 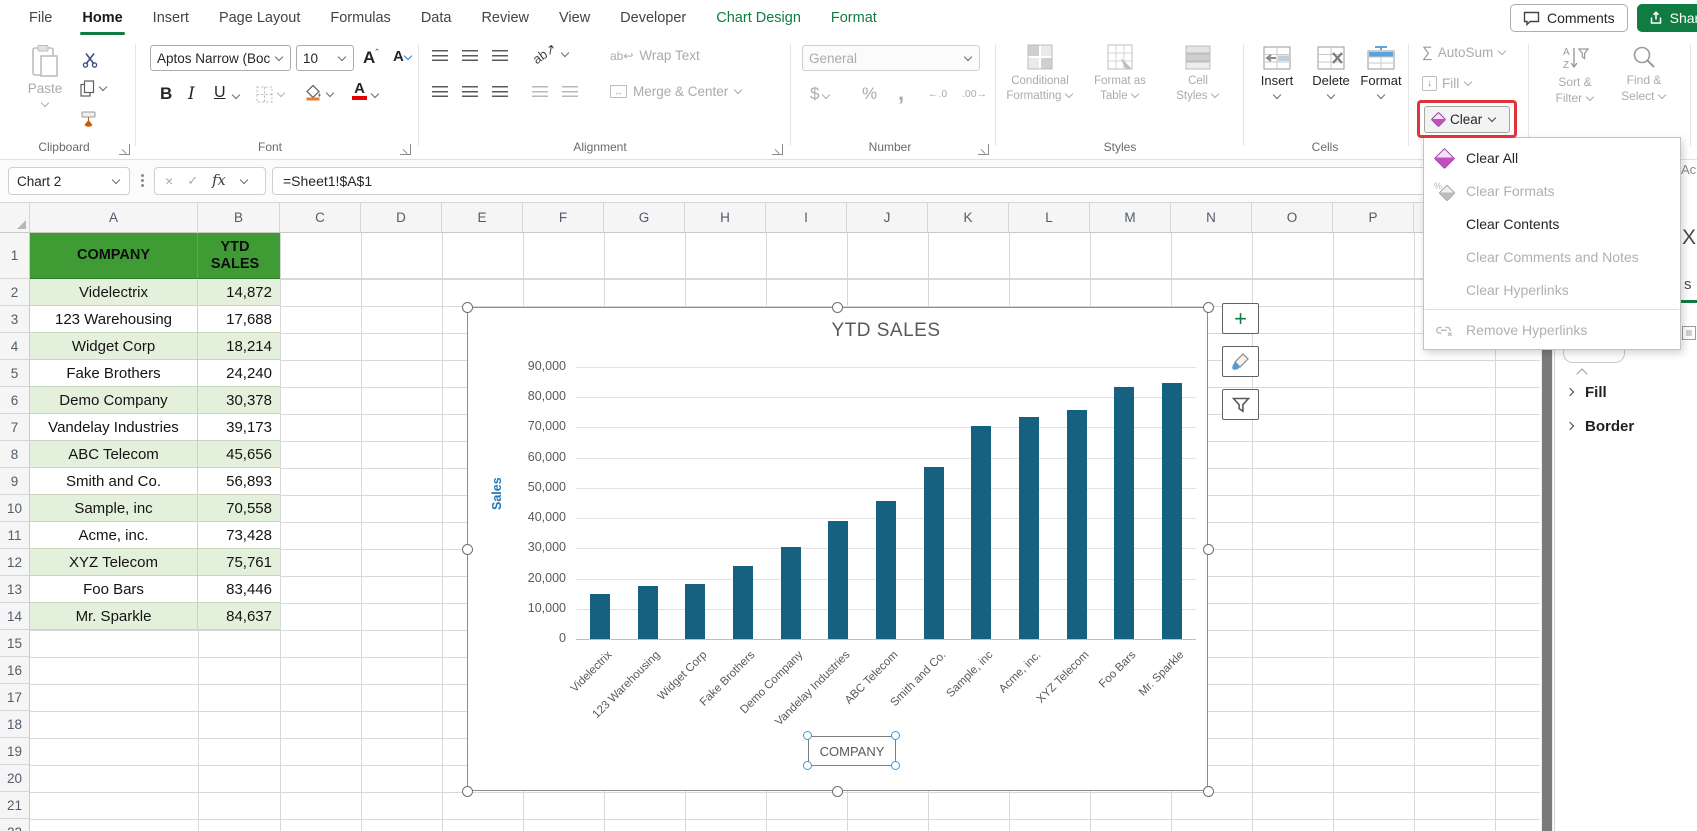 I want to click on pane-section-fill: Fill, so click(x=1587, y=392).